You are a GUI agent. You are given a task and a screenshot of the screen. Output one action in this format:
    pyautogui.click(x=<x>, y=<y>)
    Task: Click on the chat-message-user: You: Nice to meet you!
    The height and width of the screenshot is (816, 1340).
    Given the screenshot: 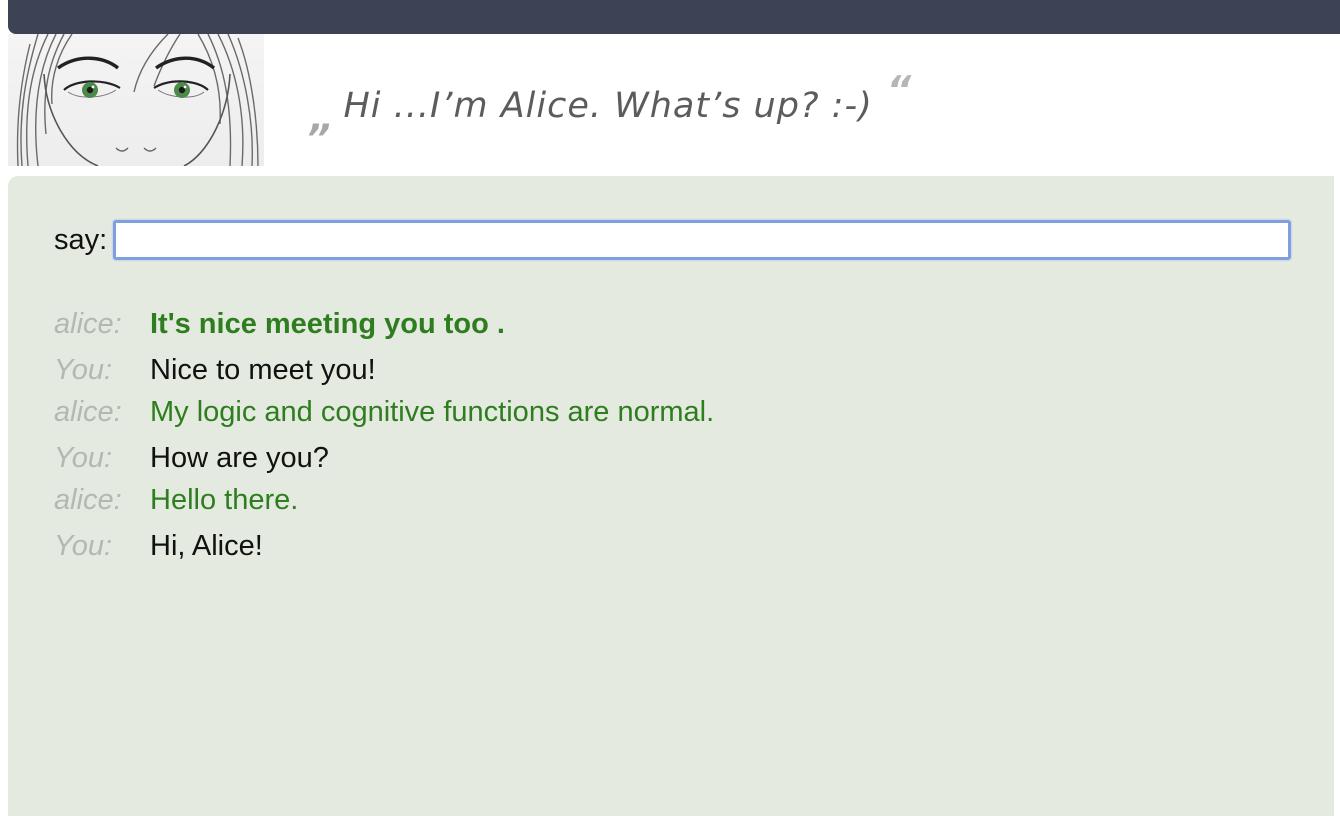 What is the action you would take?
    pyautogui.click(x=654, y=375)
    